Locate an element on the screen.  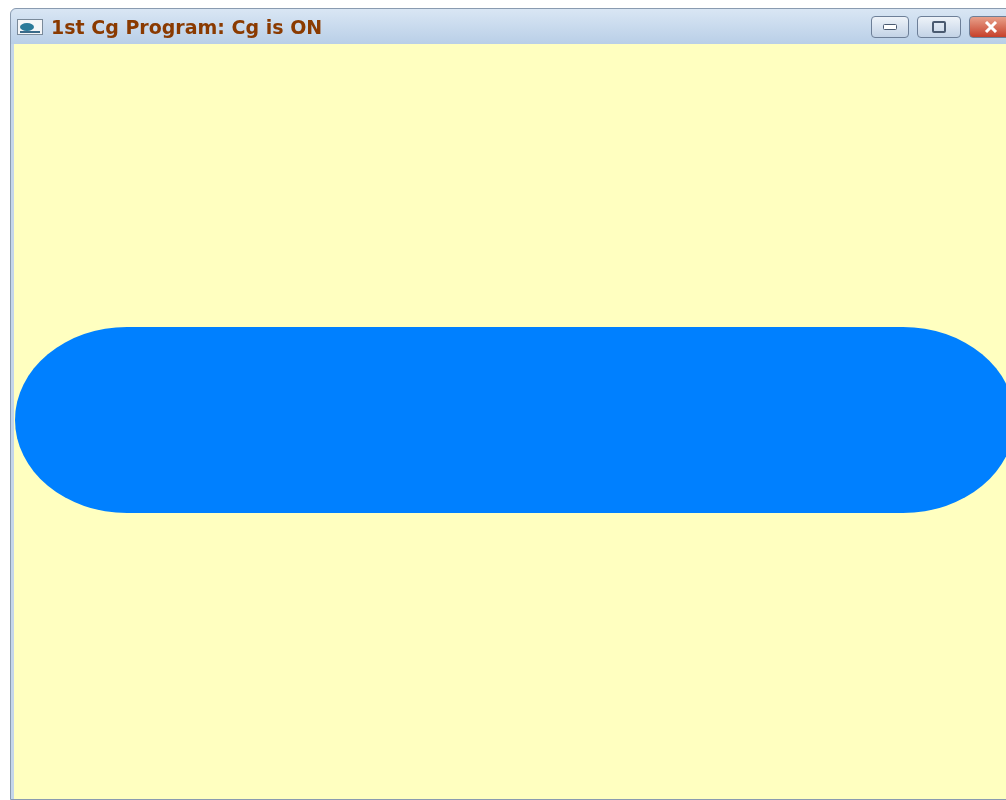
minimize-icon is located at coordinates (890, 26).